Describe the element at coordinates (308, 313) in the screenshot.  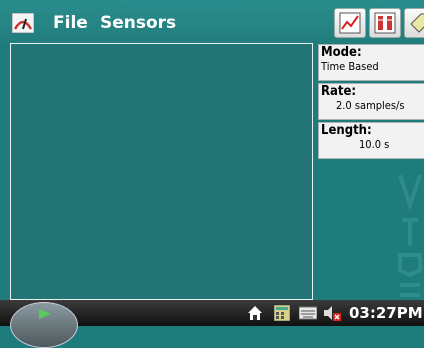
I see `keyboard-icon` at that location.